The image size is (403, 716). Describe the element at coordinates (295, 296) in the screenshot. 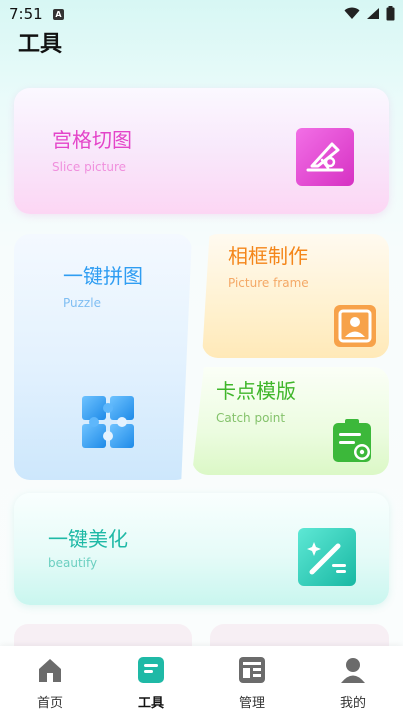

I see `picture-frame-card: 相框制作 Picture frame` at that location.